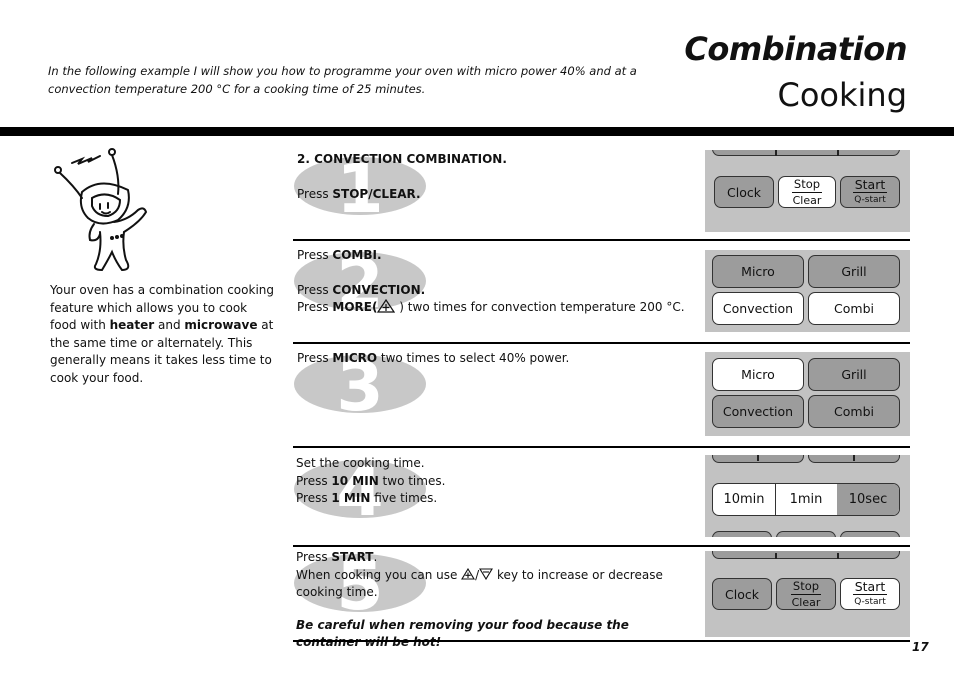 This screenshot has width=954, height=682. What do you see at coordinates (468, 573) in the screenshot?
I see `more-icon` at bounding box center [468, 573].